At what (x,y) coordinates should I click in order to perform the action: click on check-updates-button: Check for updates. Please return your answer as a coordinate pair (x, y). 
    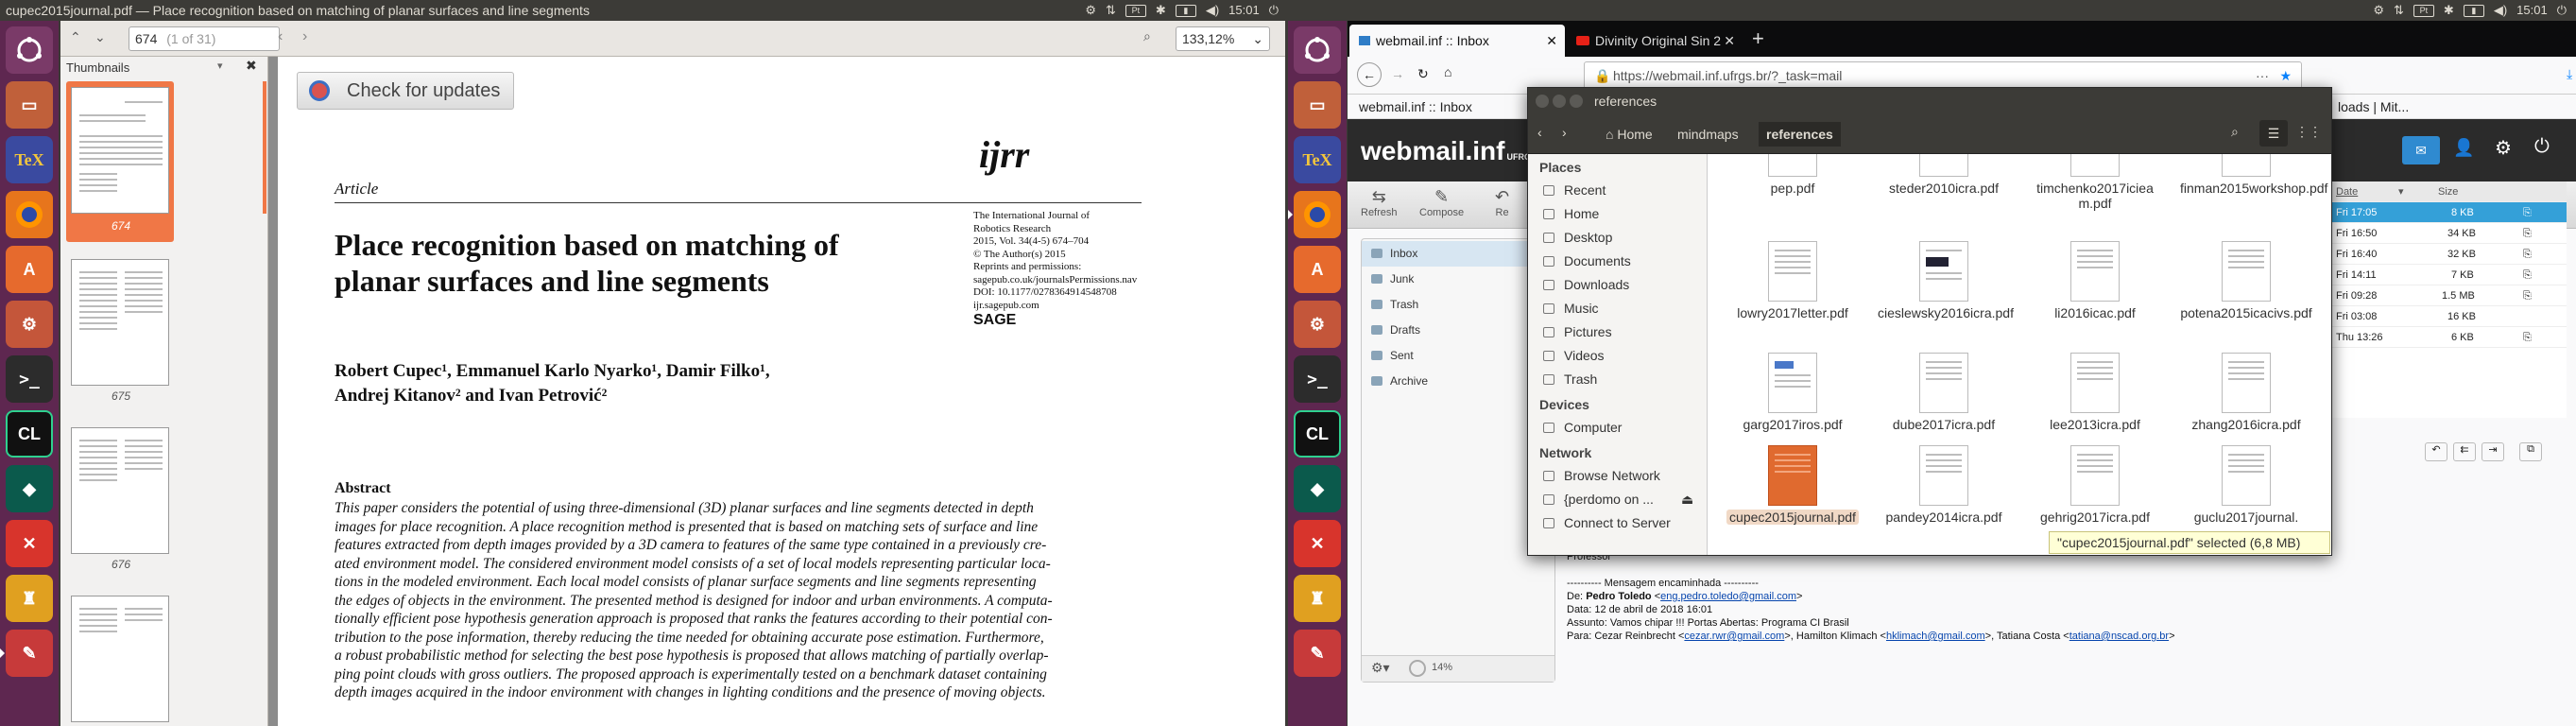
    Looking at the image, I should click on (405, 91).